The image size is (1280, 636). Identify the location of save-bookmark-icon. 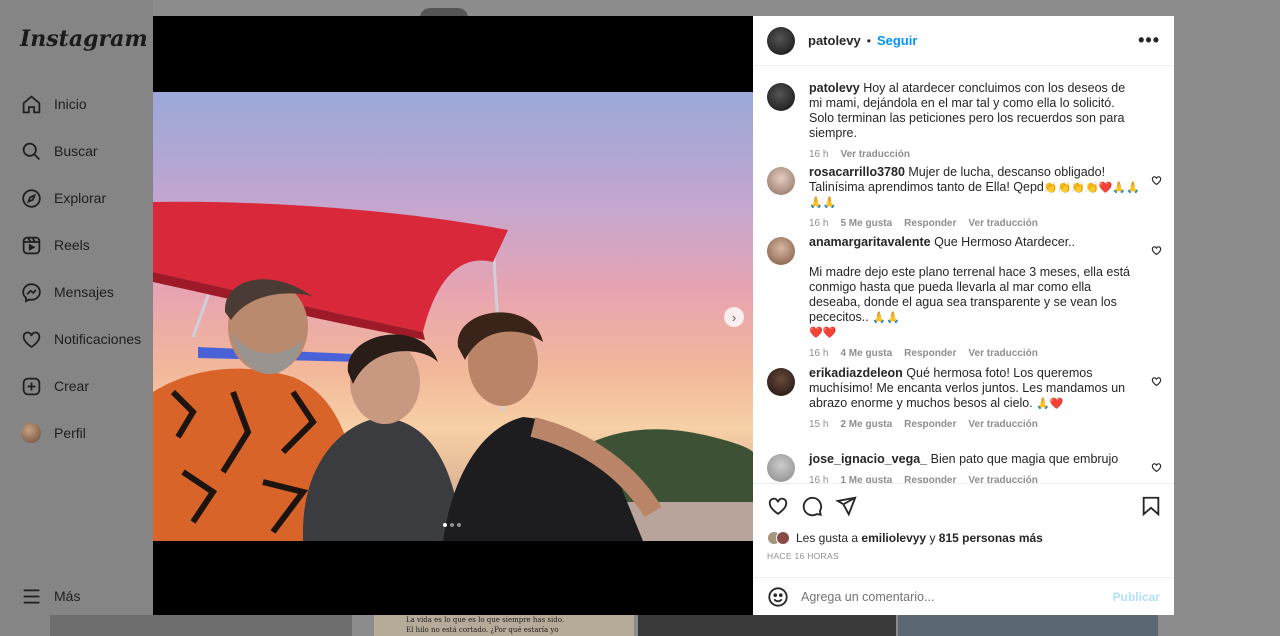
(1151, 506).